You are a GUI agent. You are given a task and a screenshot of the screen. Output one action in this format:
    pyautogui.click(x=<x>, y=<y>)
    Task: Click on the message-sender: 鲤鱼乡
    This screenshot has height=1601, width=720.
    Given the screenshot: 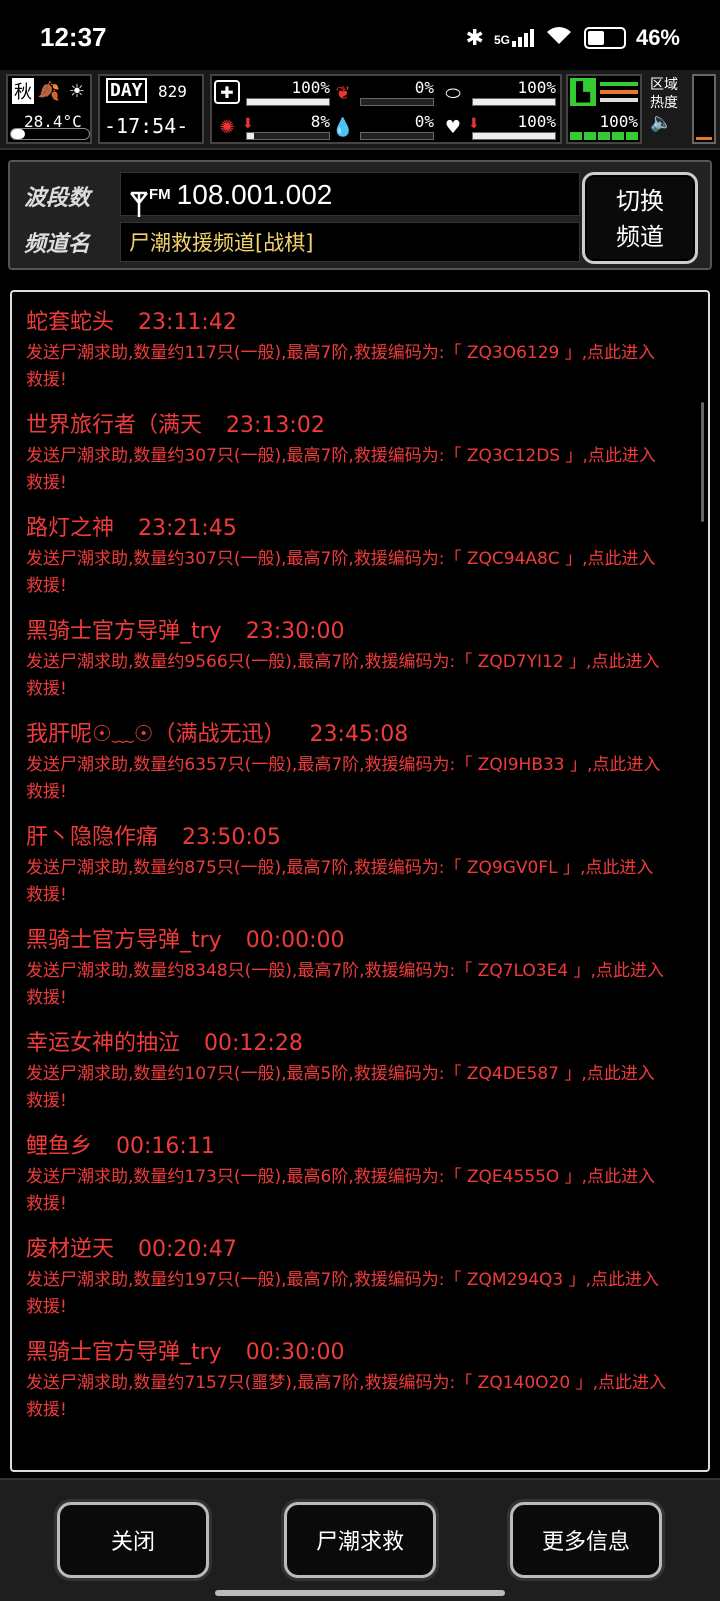 What is the action you would take?
    pyautogui.click(x=59, y=1146)
    